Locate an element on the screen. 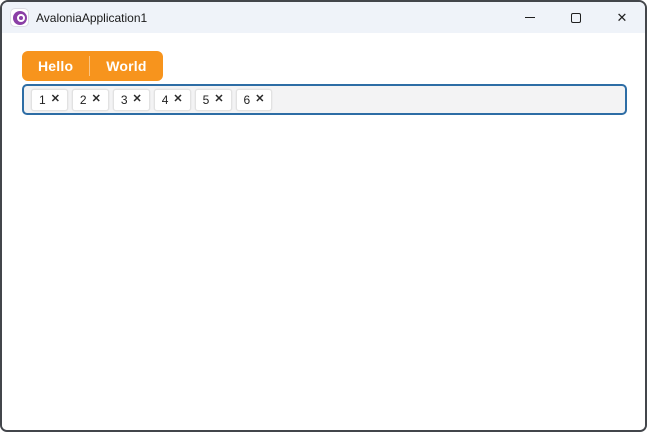 The height and width of the screenshot is (432, 647). chip-label: 6 is located at coordinates (247, 99).